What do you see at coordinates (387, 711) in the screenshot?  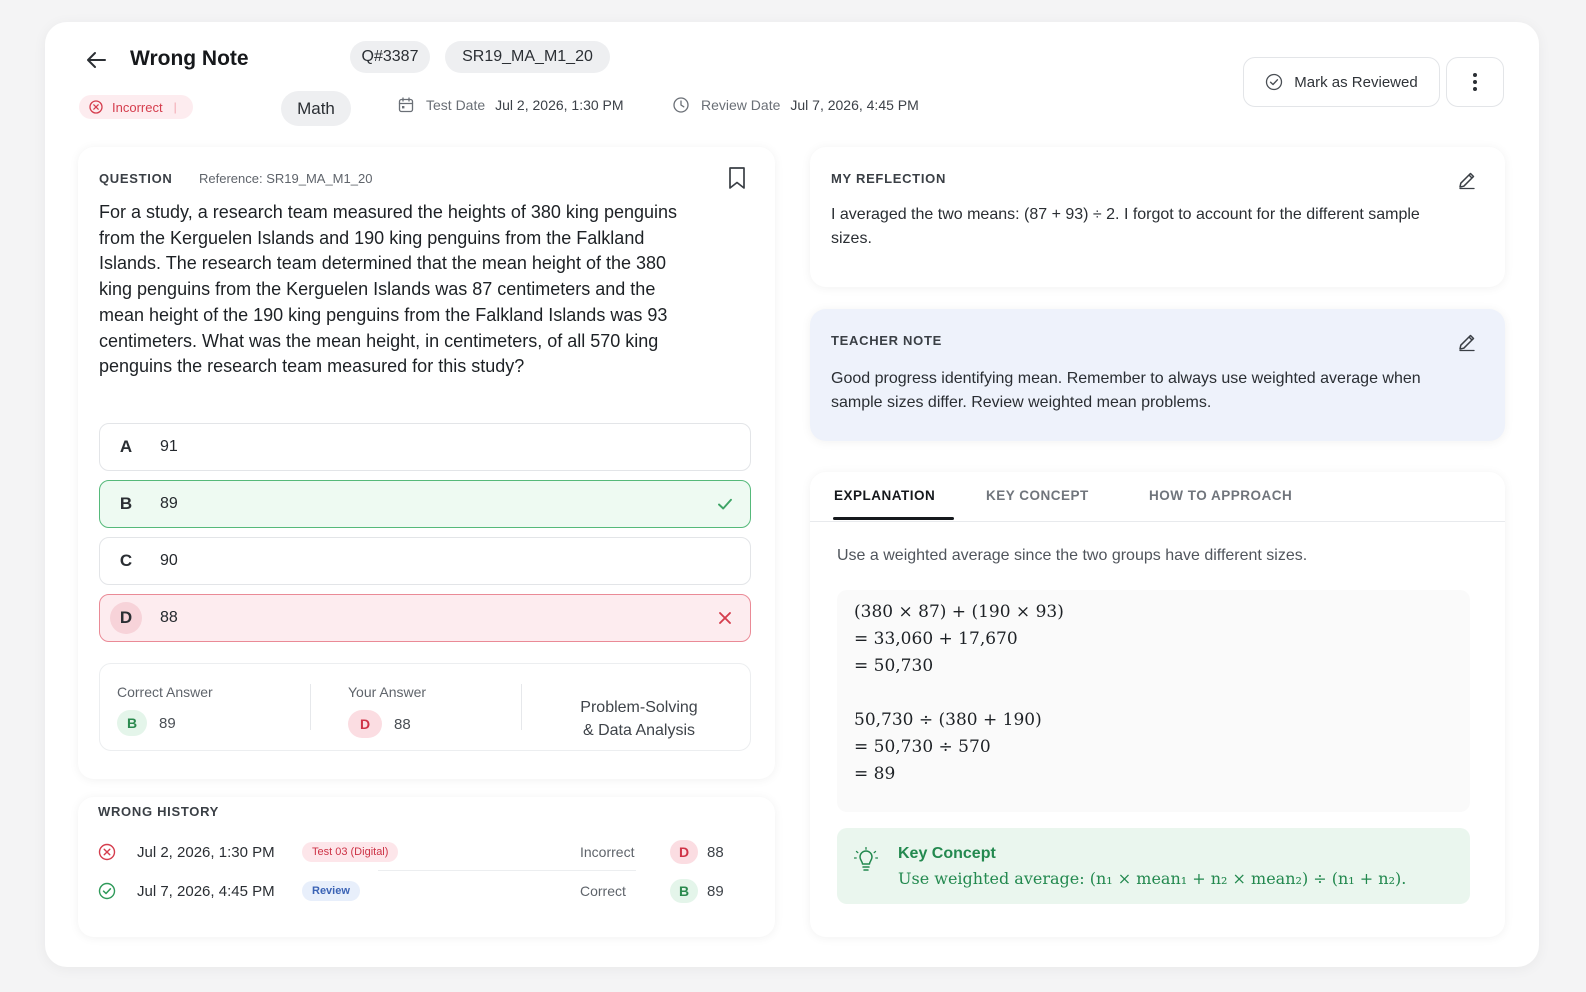 I see `your-answer: Your Answer D 88` at bounding box center [387, 711].